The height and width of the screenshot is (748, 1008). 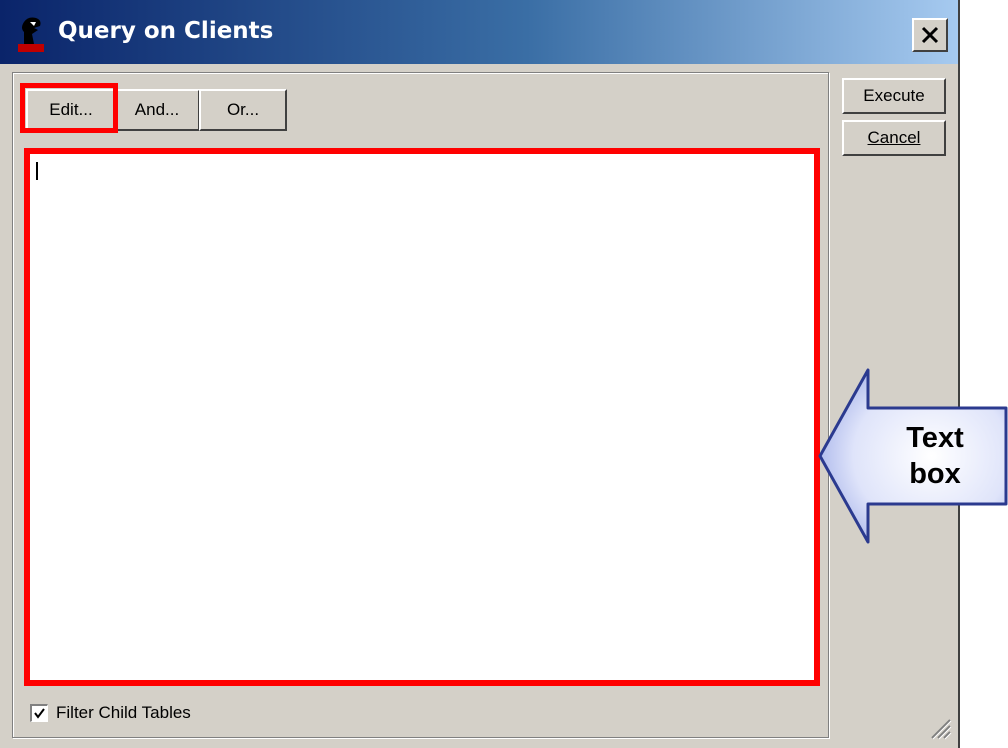 What do you see at coordinates (123, 712) in the screenshot?
I see `filter-child-tables-label: Filter Child Tables` at bounding box center [123, 712].